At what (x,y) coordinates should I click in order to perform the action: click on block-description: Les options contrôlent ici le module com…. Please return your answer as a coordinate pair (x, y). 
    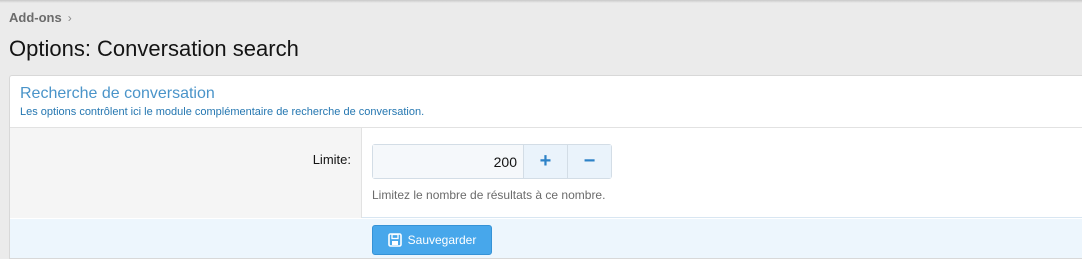
    Looking at the image, I should click on (222, 112).